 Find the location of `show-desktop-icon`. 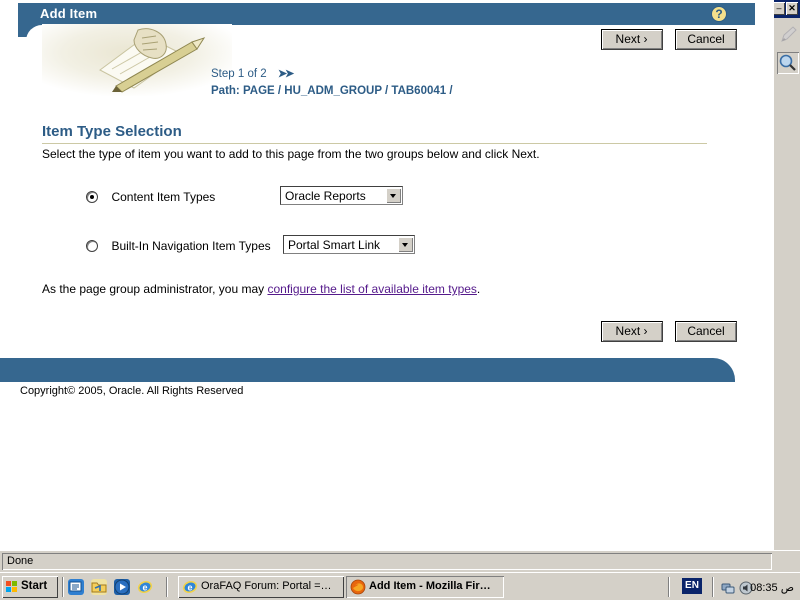

show-desktop-icon is located at coordinates (76, 587).